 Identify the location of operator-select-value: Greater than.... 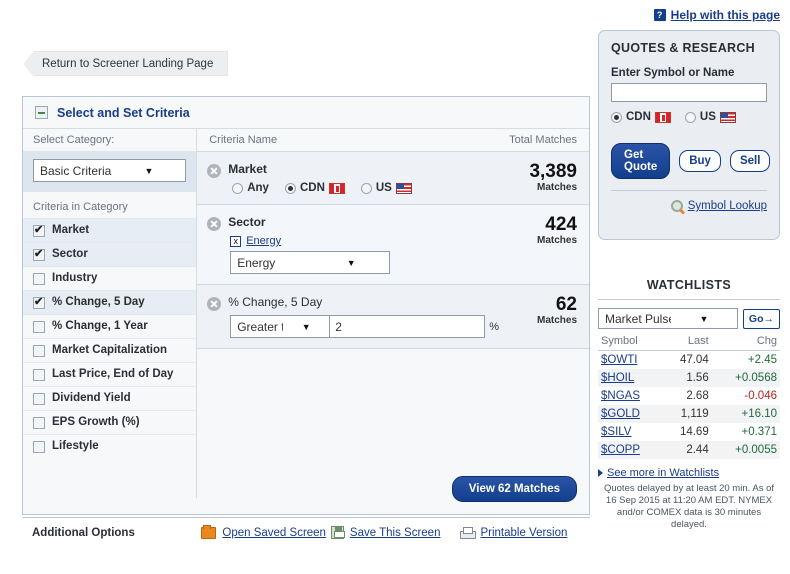
(260, 326).